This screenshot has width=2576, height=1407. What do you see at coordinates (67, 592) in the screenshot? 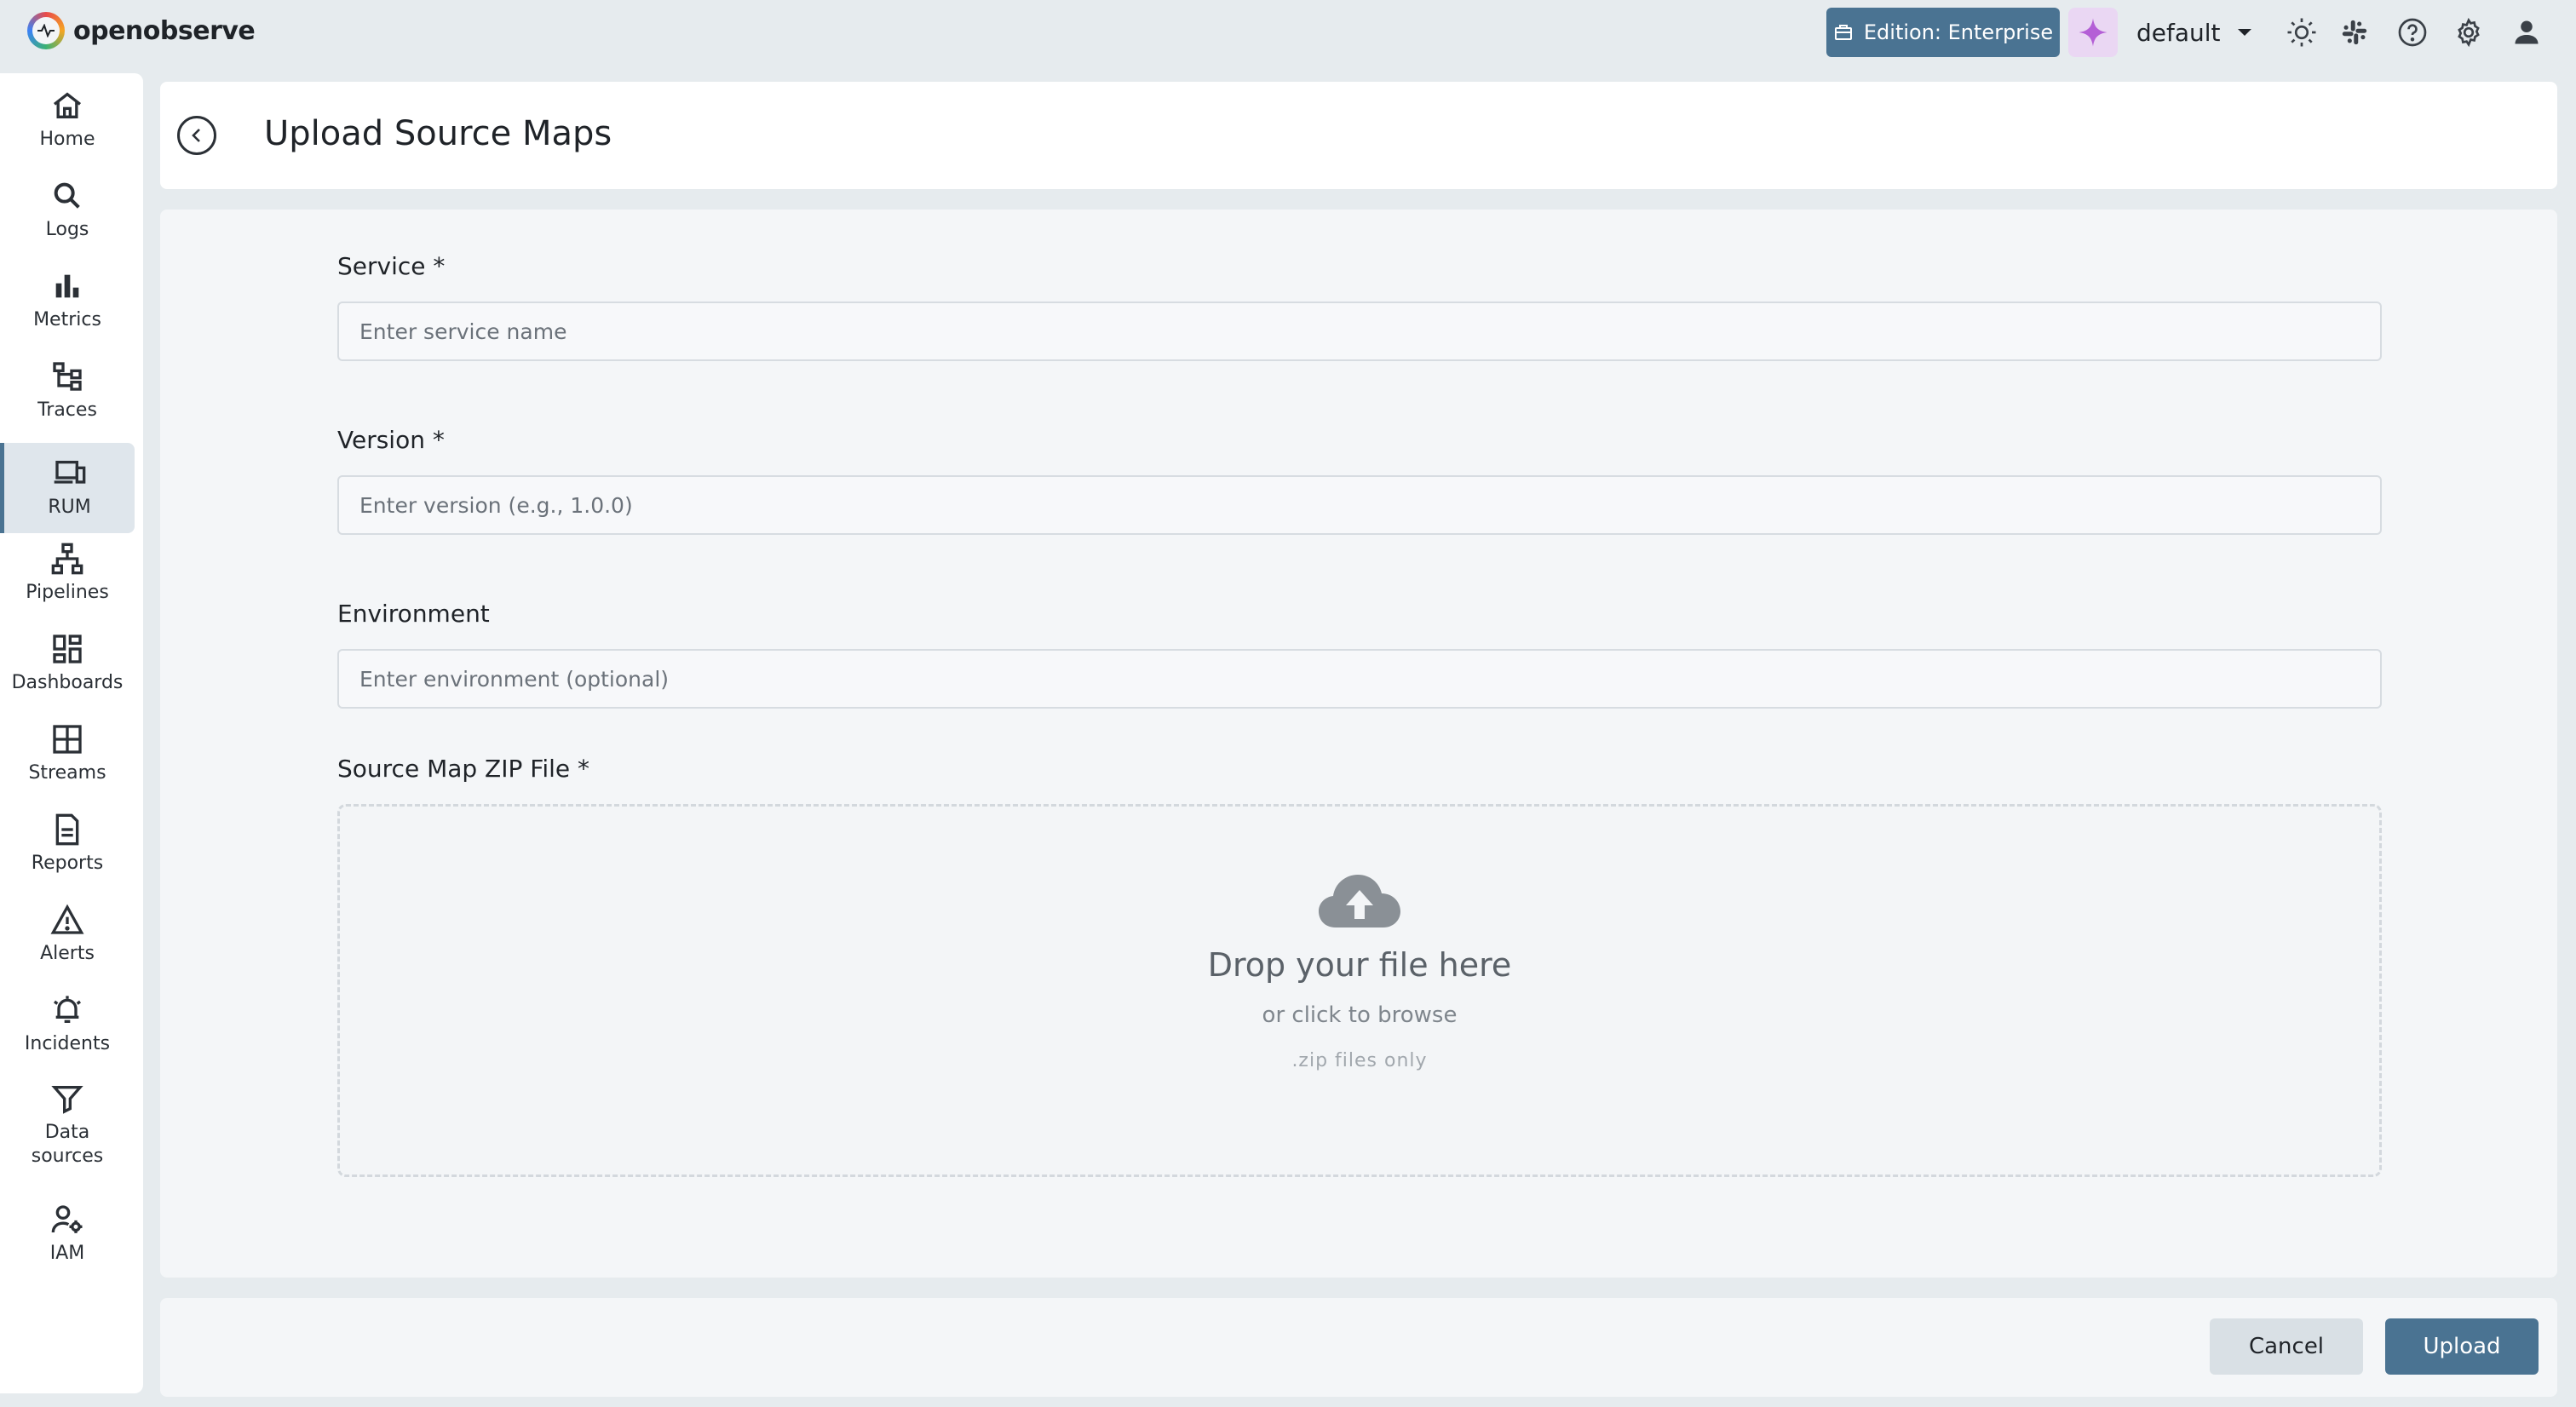
I see `sidebar-item-label: Pipelines` at bounding box center [67, 592].